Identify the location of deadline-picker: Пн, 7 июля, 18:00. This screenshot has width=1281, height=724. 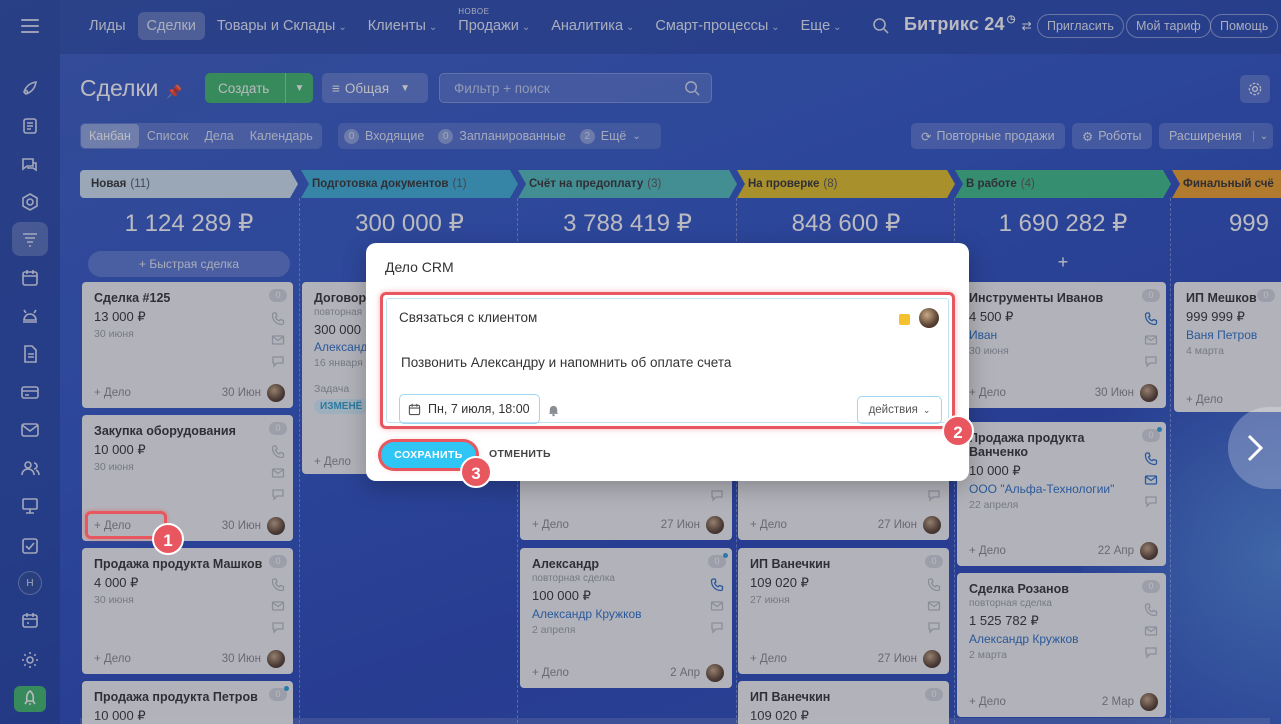
(469, 409).